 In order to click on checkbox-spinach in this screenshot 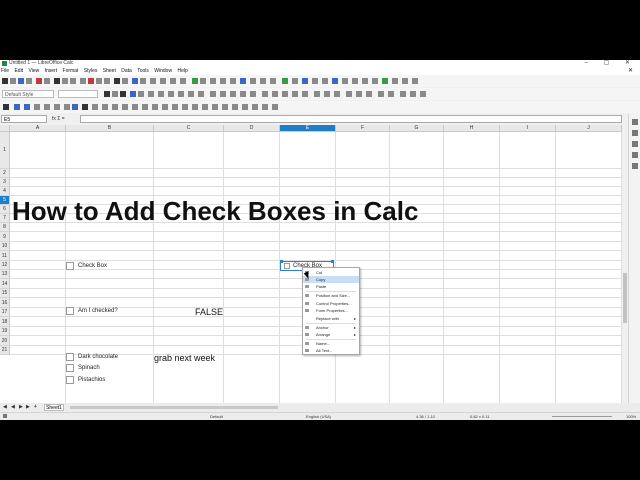, I will do `click(70, 368)`.